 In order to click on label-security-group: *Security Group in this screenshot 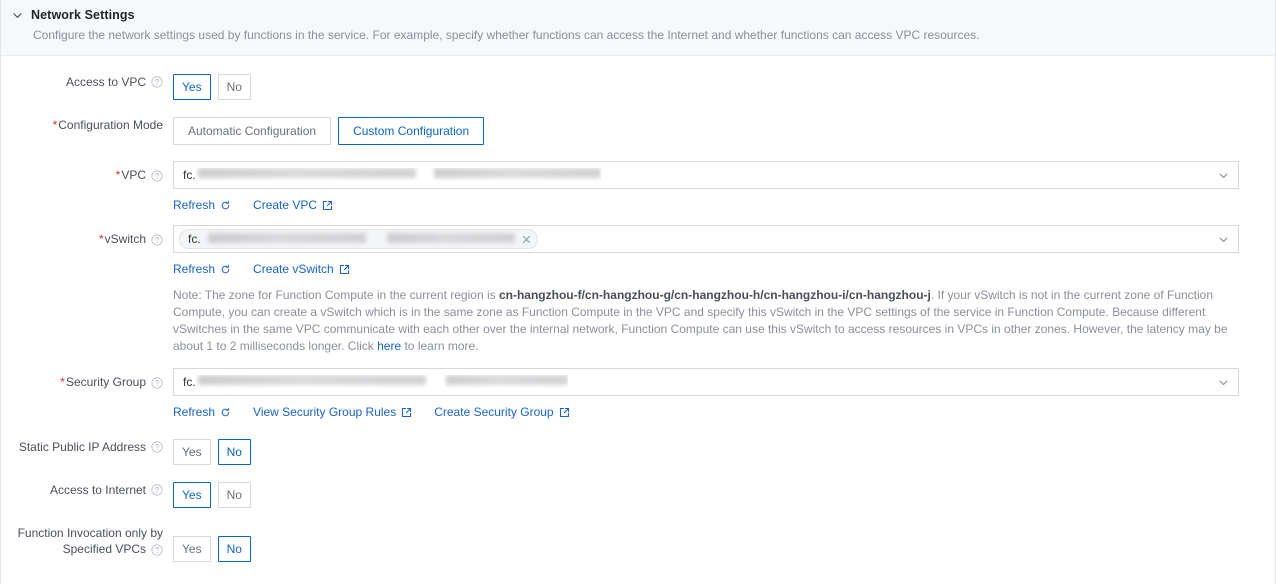, I will do `click(87, 379)`.